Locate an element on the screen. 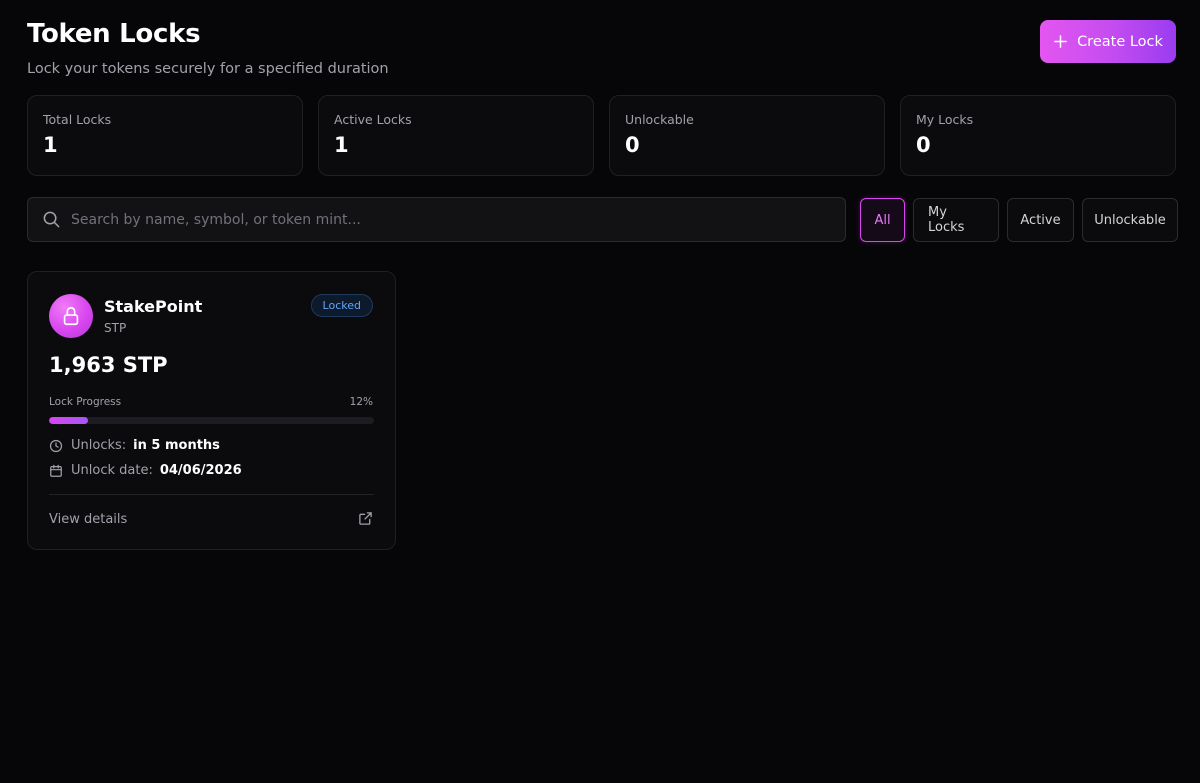 The width and height of the screenshot is (1200, 783). filter-tabs: All My Locks Active Unlockable is located at coordinates (1019, 220).